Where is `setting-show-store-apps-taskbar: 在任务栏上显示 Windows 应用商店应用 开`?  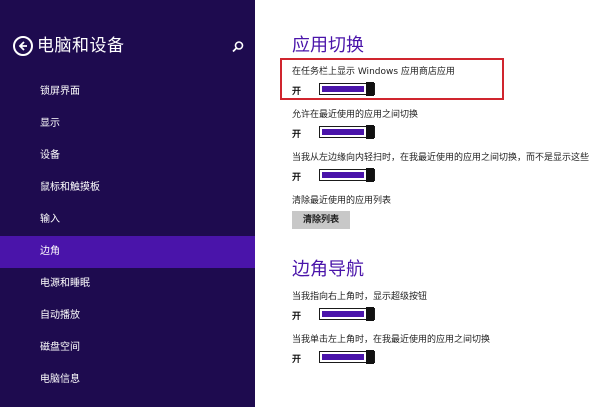 setting-show-store-apps-taskbar: 在任务栏上显示 Windows 应用商店应用 开 is located at coordinates (446, 82).